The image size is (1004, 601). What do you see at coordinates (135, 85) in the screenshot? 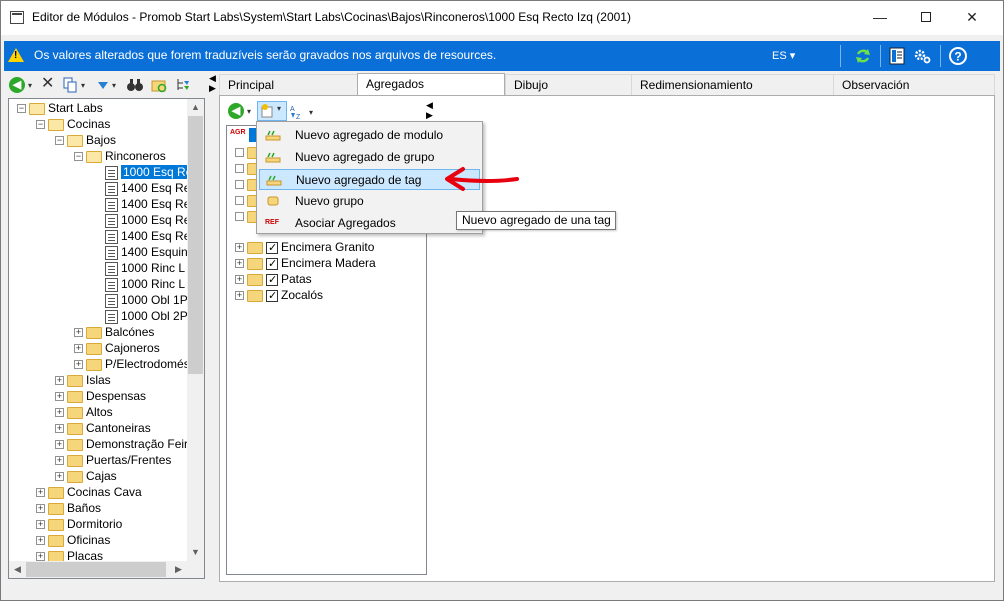
I see `find-binoculars-icon` at bounding box center [135, 85].